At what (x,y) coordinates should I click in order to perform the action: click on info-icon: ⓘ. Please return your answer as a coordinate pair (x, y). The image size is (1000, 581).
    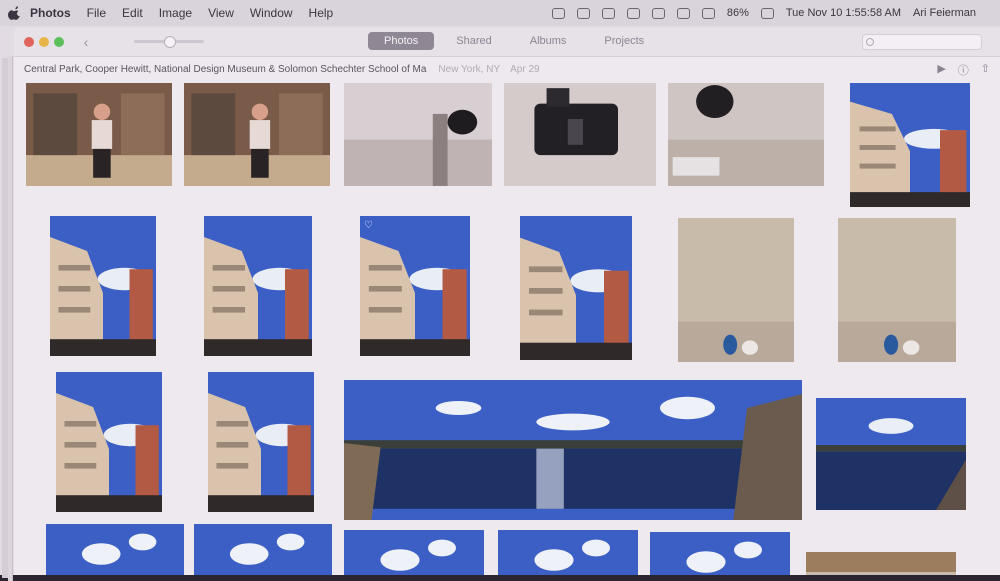
    Looking at the image, I should click on (963, 70).